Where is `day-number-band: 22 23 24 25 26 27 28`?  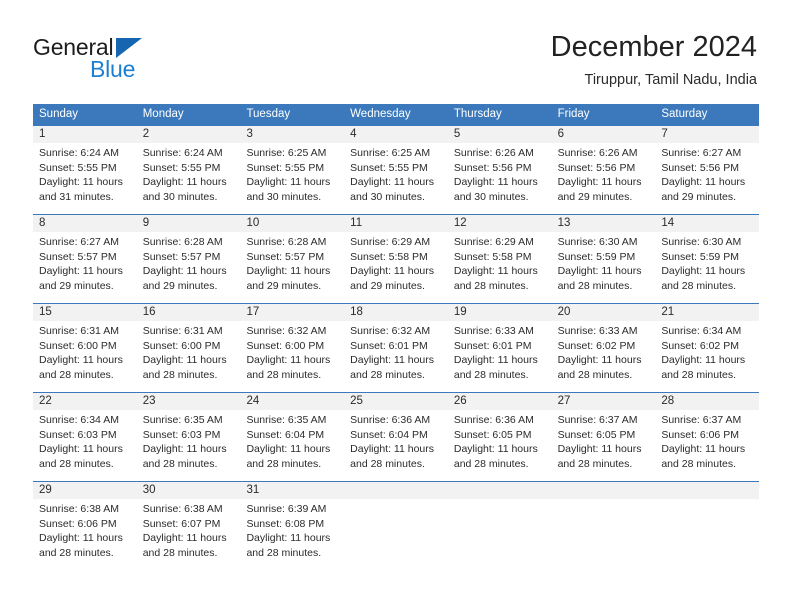
day-number-band: 22 23 24 25 26 27 28 is located at coordinates (396, 401).